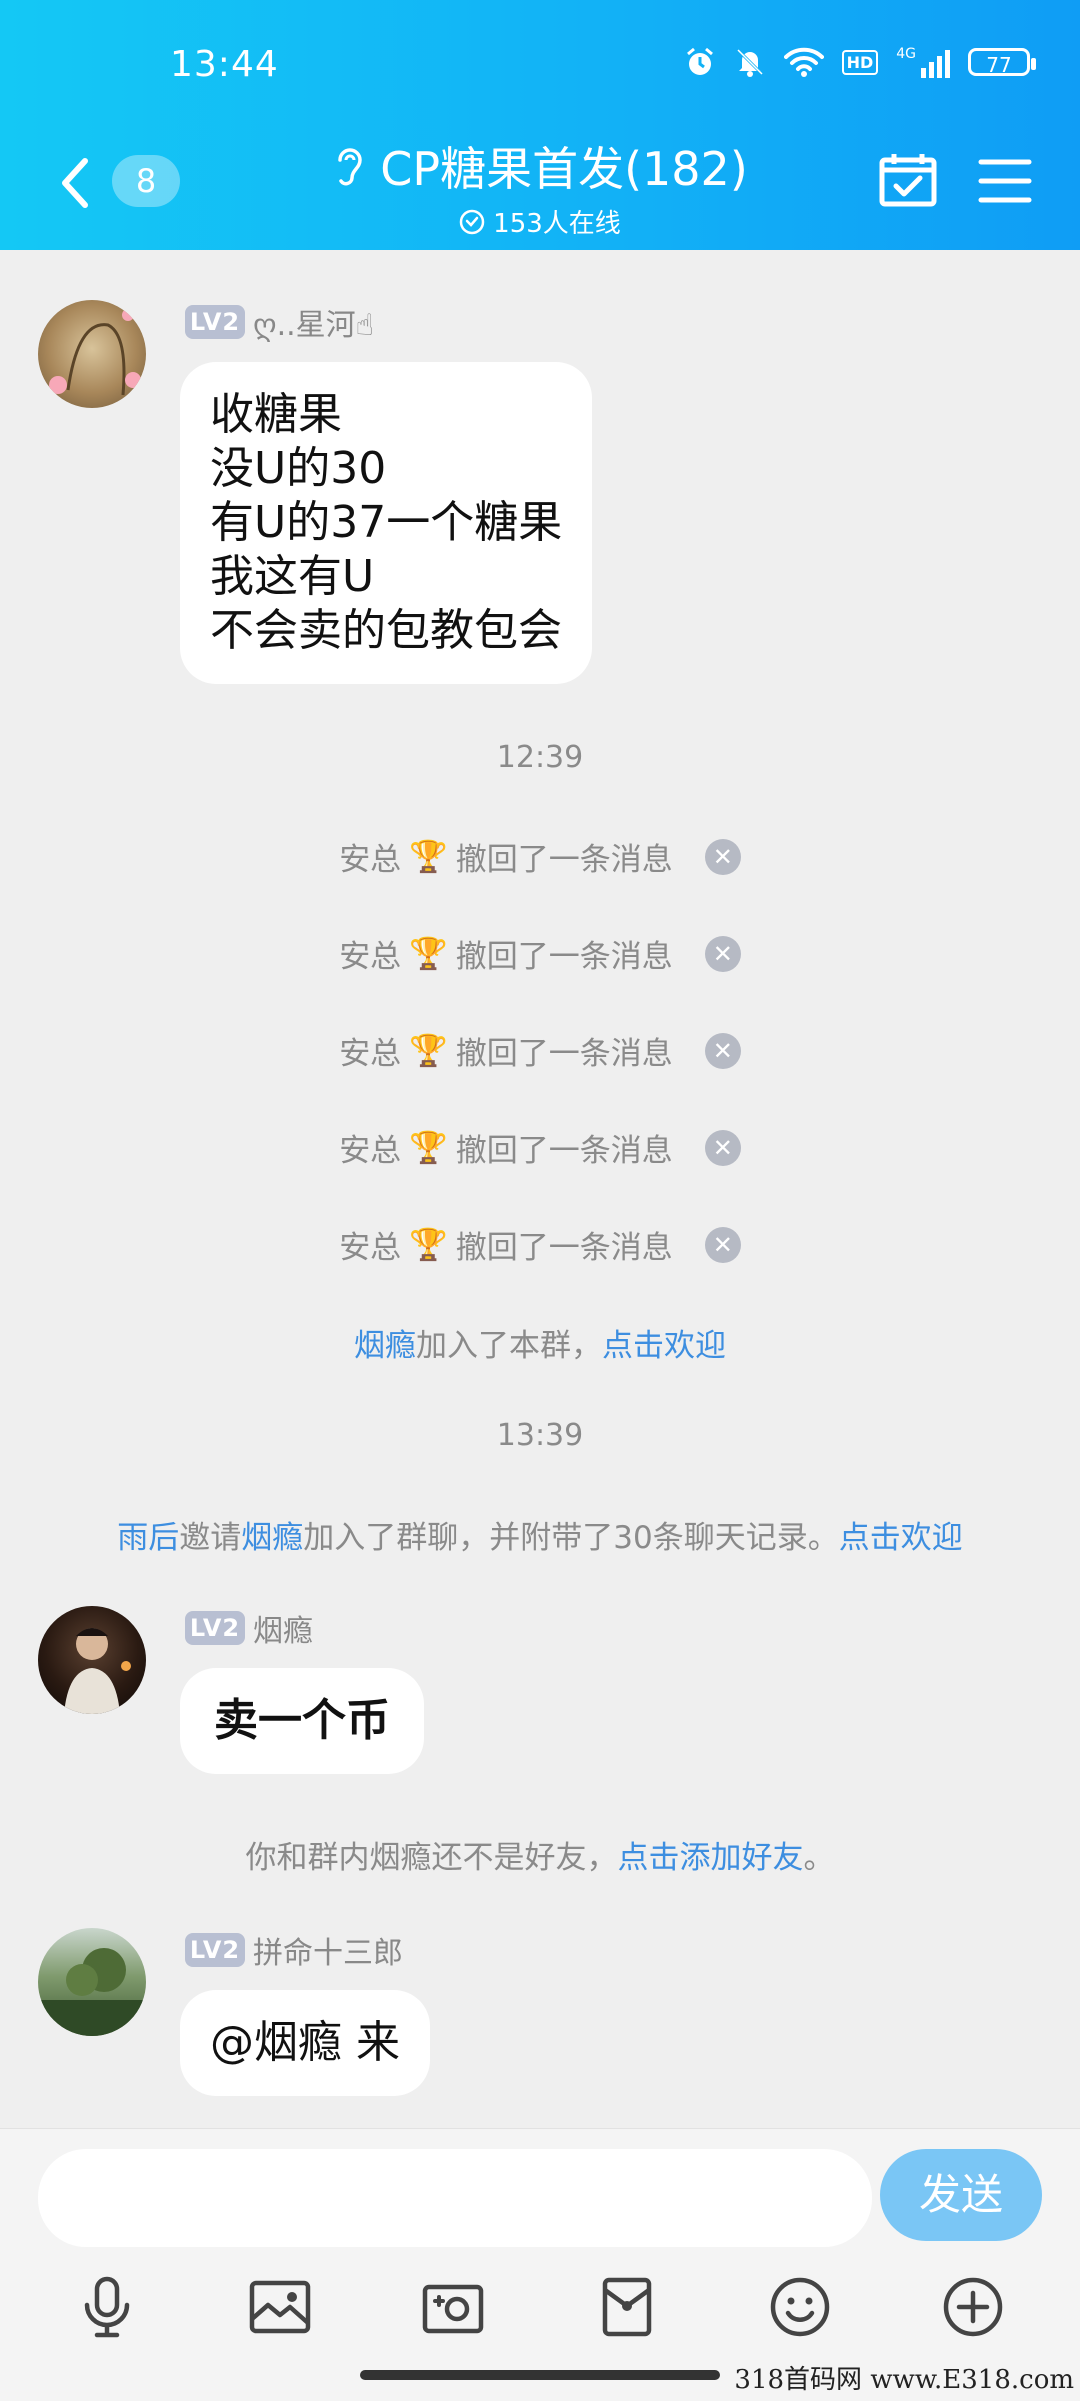  What do you see at coordinates (386, 630) in the screenshot?
I see `message-line: 不会卖的包教包会` at bounding box center [386, 630].